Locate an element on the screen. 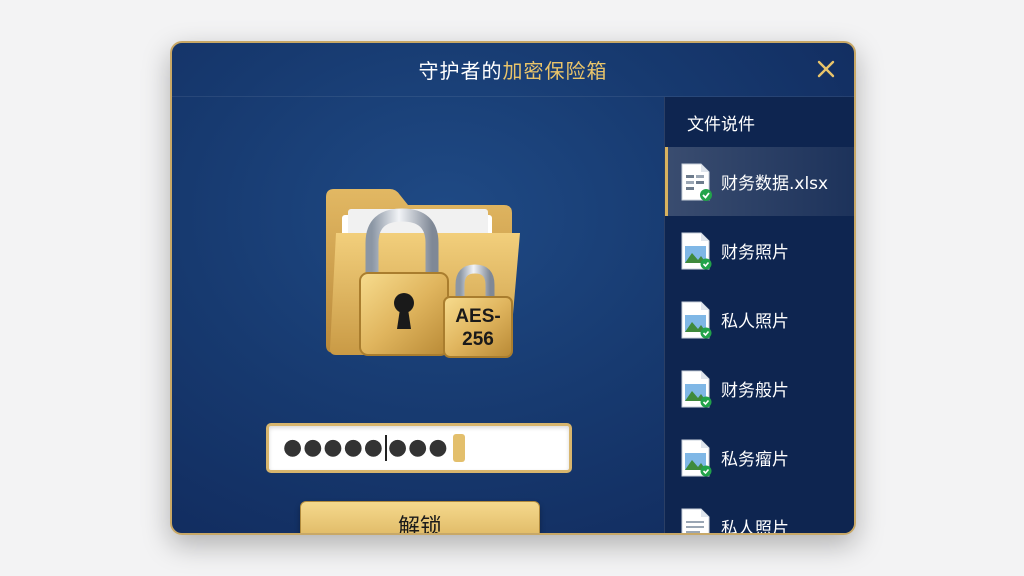 The image size is (1024, 576). close-button is located at coordinates (826, 69).